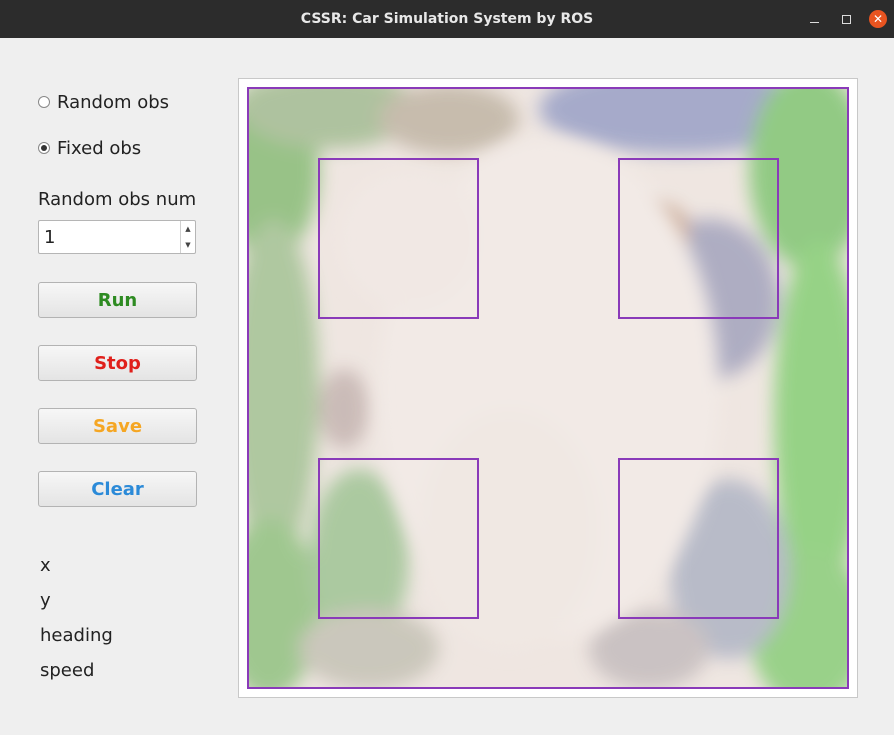 This screenshot has width=894, height=735. I want to click on obstacle-box-top-left, so click(398, 238).